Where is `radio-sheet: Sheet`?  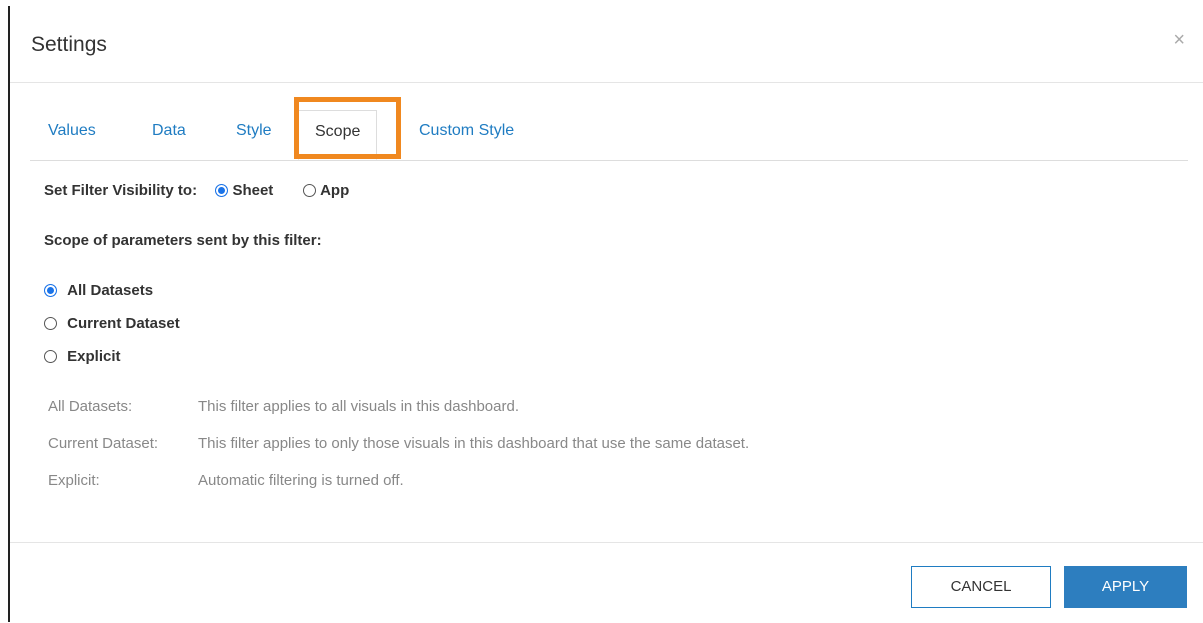
radio-sheet: Sheet is located at coordinates (246, 190).